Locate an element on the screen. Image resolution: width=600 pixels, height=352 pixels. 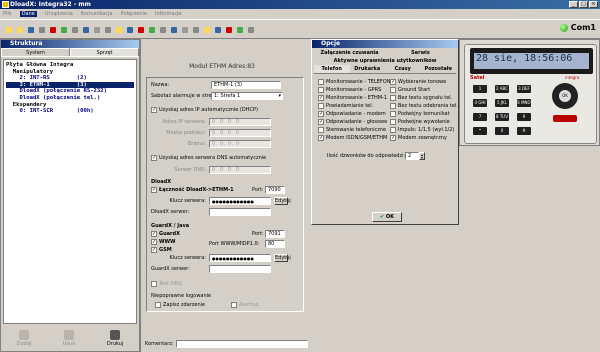
sabotage-select: 1: Strefa 1 ▾ is located at coordinates (247, 96).